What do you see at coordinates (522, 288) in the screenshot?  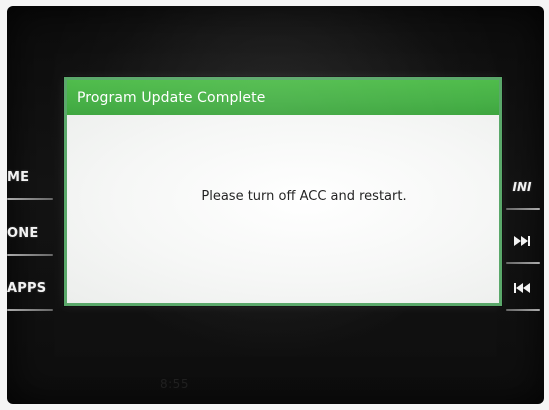 I see `skip-back-icon` at bounding box center [522, 288].